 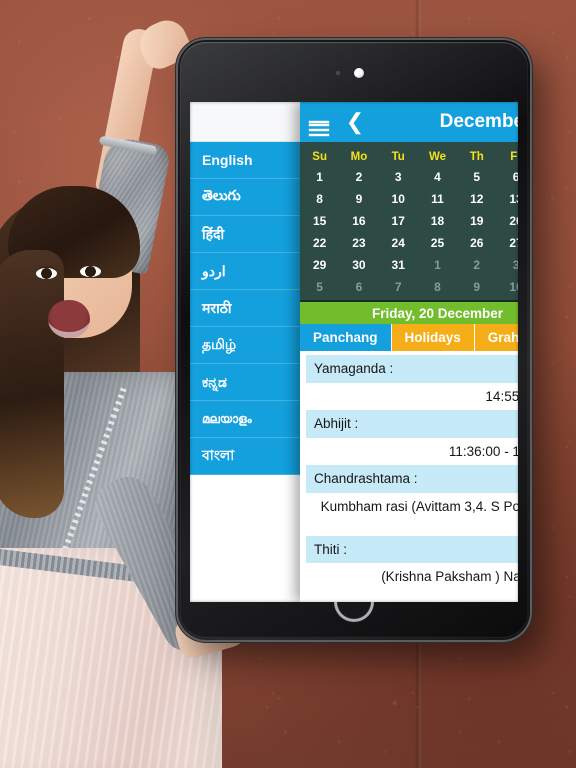 I want to click on calendar-day: 29, so click(x=319, y=265).